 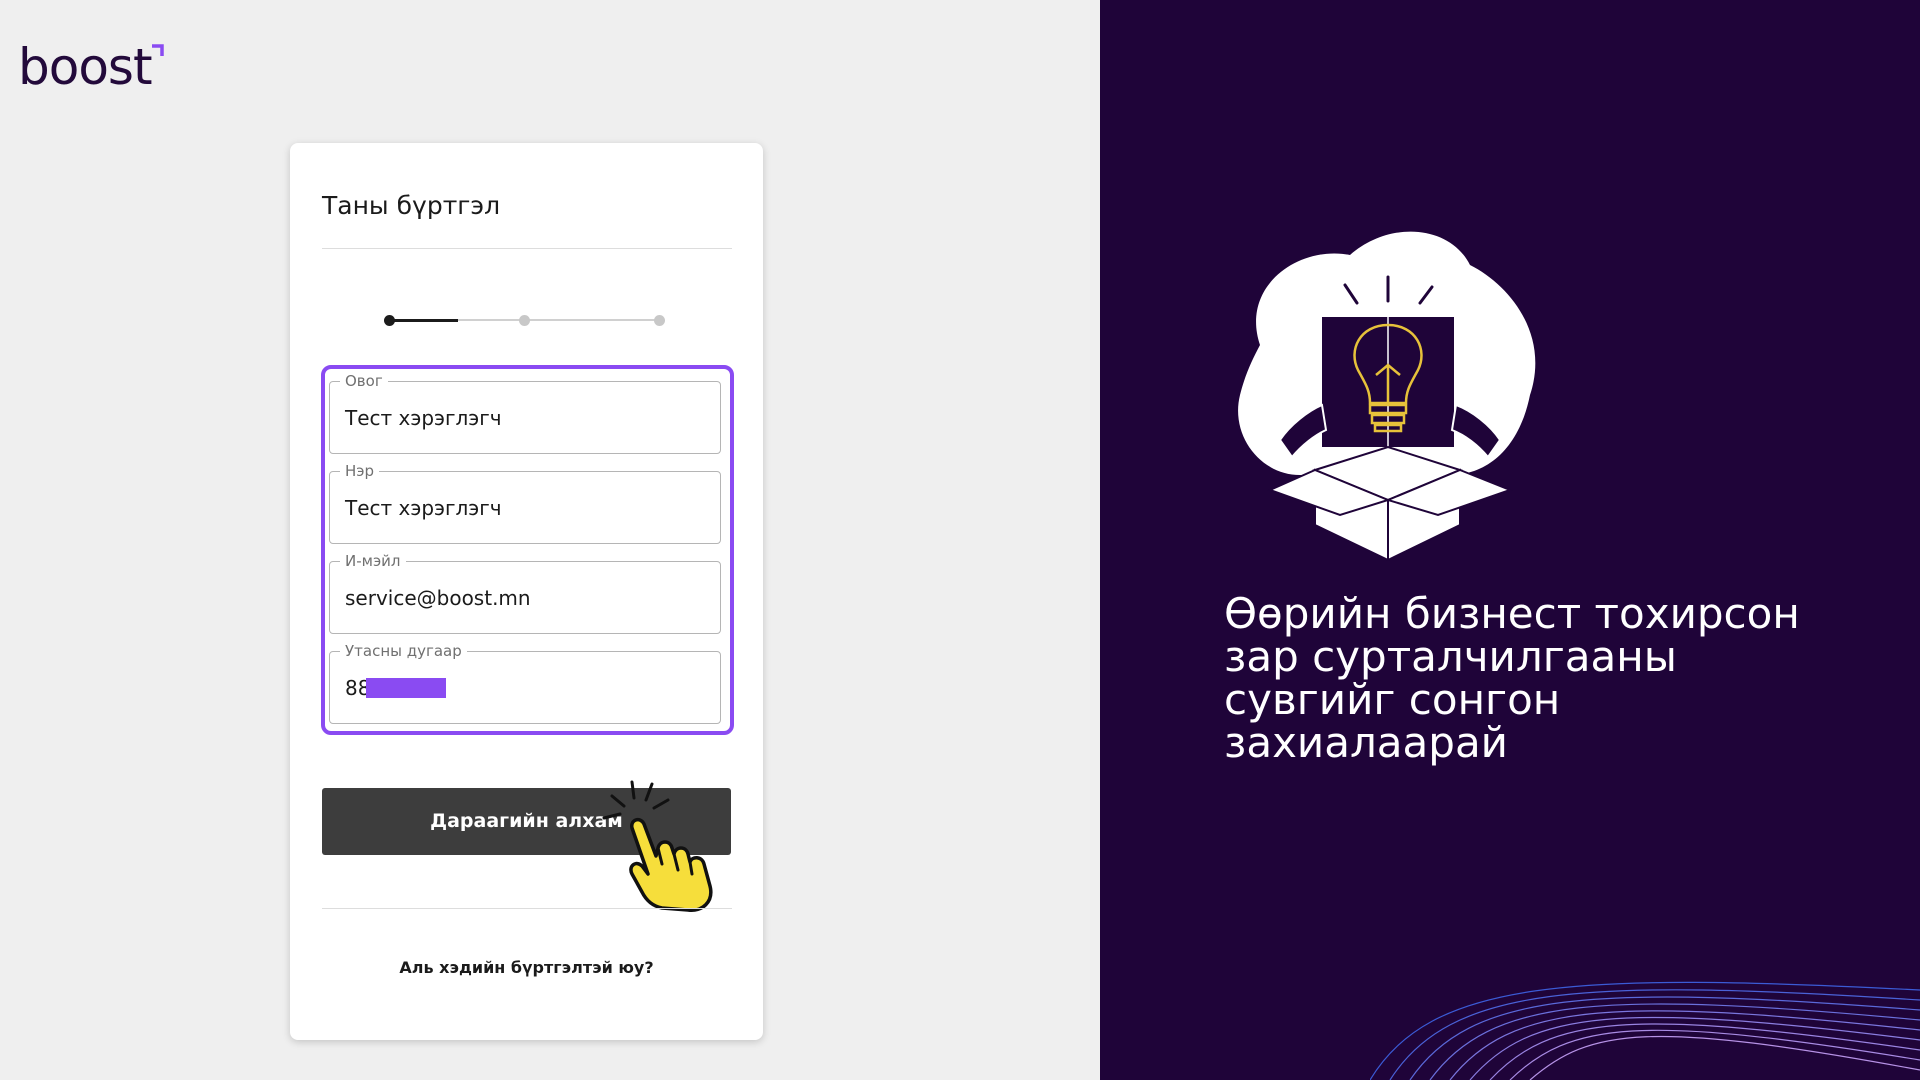 I want to click on firstname-label: Нэр, so click(x=360, y=471).